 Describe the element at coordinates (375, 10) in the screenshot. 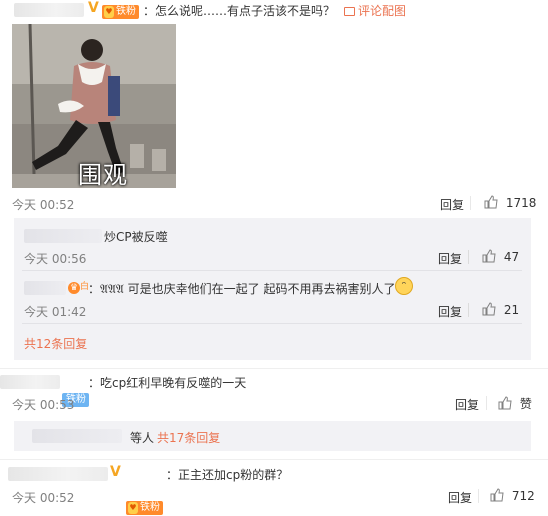

I see `comment-image-link: 评论配图` at that location.